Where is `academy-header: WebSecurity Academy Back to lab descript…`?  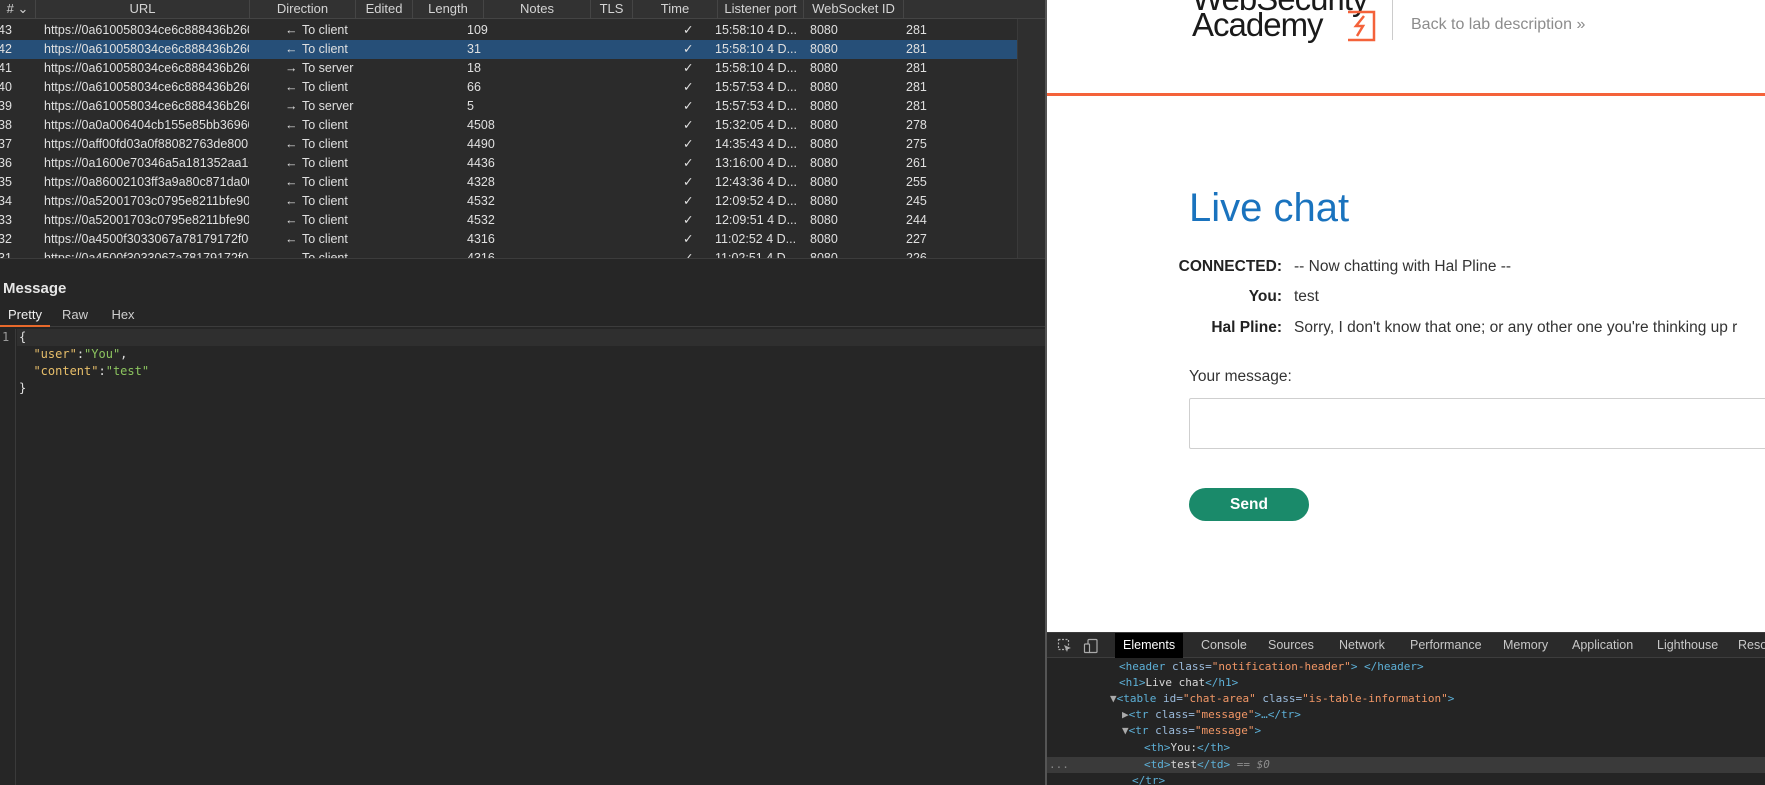
academy-header: WebSecurity Academy Back to lab descript… is located at coordinates (1406, 48).